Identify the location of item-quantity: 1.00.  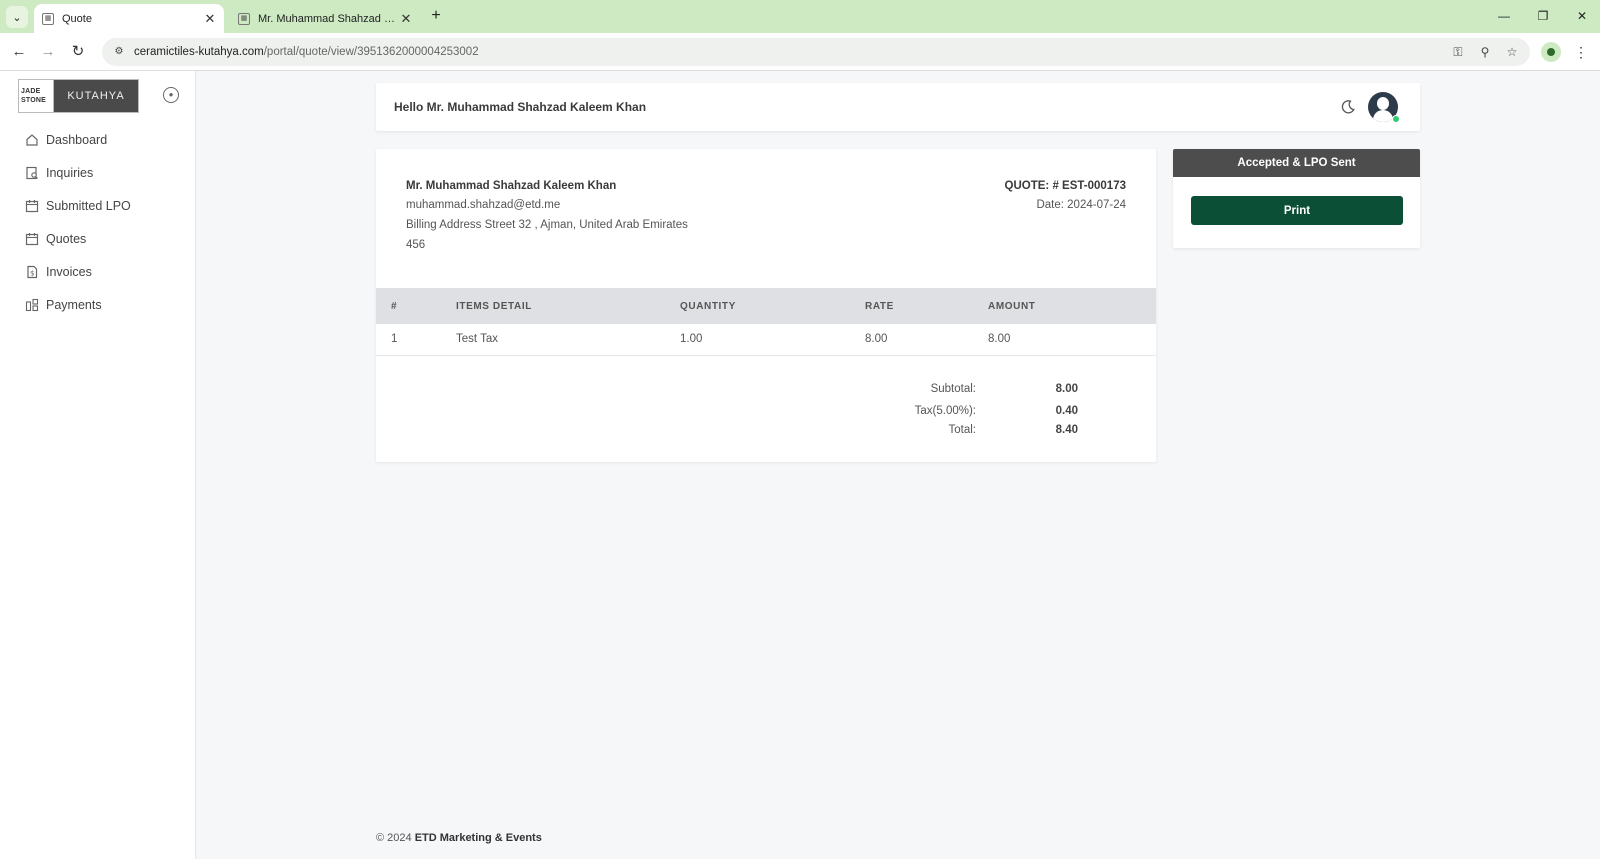
(772, 340).